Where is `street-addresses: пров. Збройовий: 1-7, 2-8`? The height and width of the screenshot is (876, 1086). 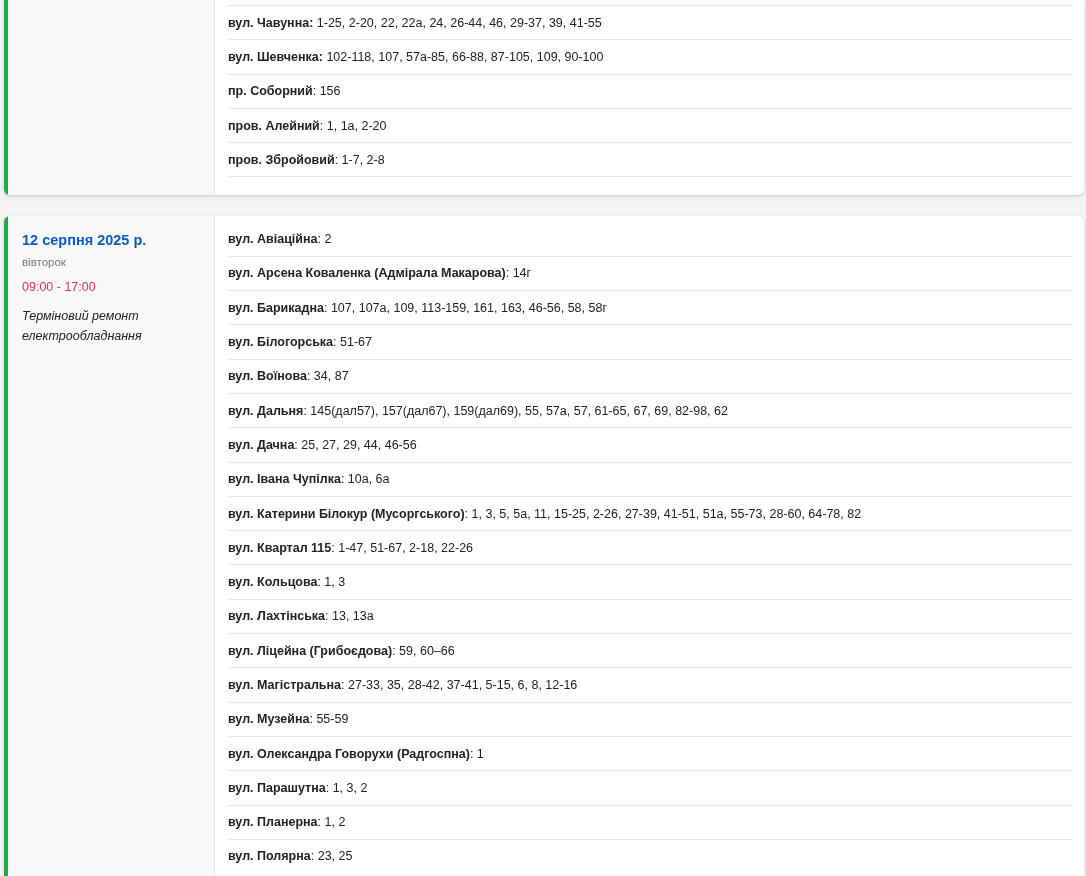
street-addresses: пров. Збройовий: 1-7, 2-8 is located at coordinates (306, 159).